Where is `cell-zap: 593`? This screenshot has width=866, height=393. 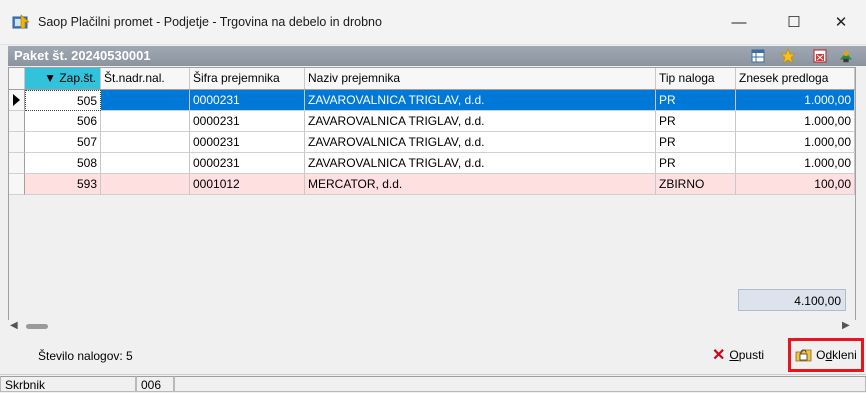
cell-zap: 593 is located at coordinates (63, 184).